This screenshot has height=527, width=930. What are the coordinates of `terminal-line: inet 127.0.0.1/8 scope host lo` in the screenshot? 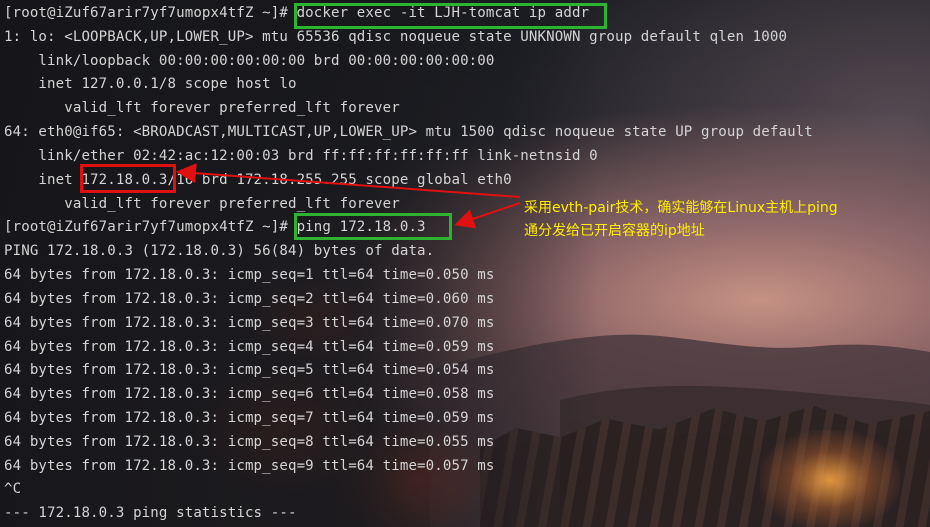 It's located at (150, 84).